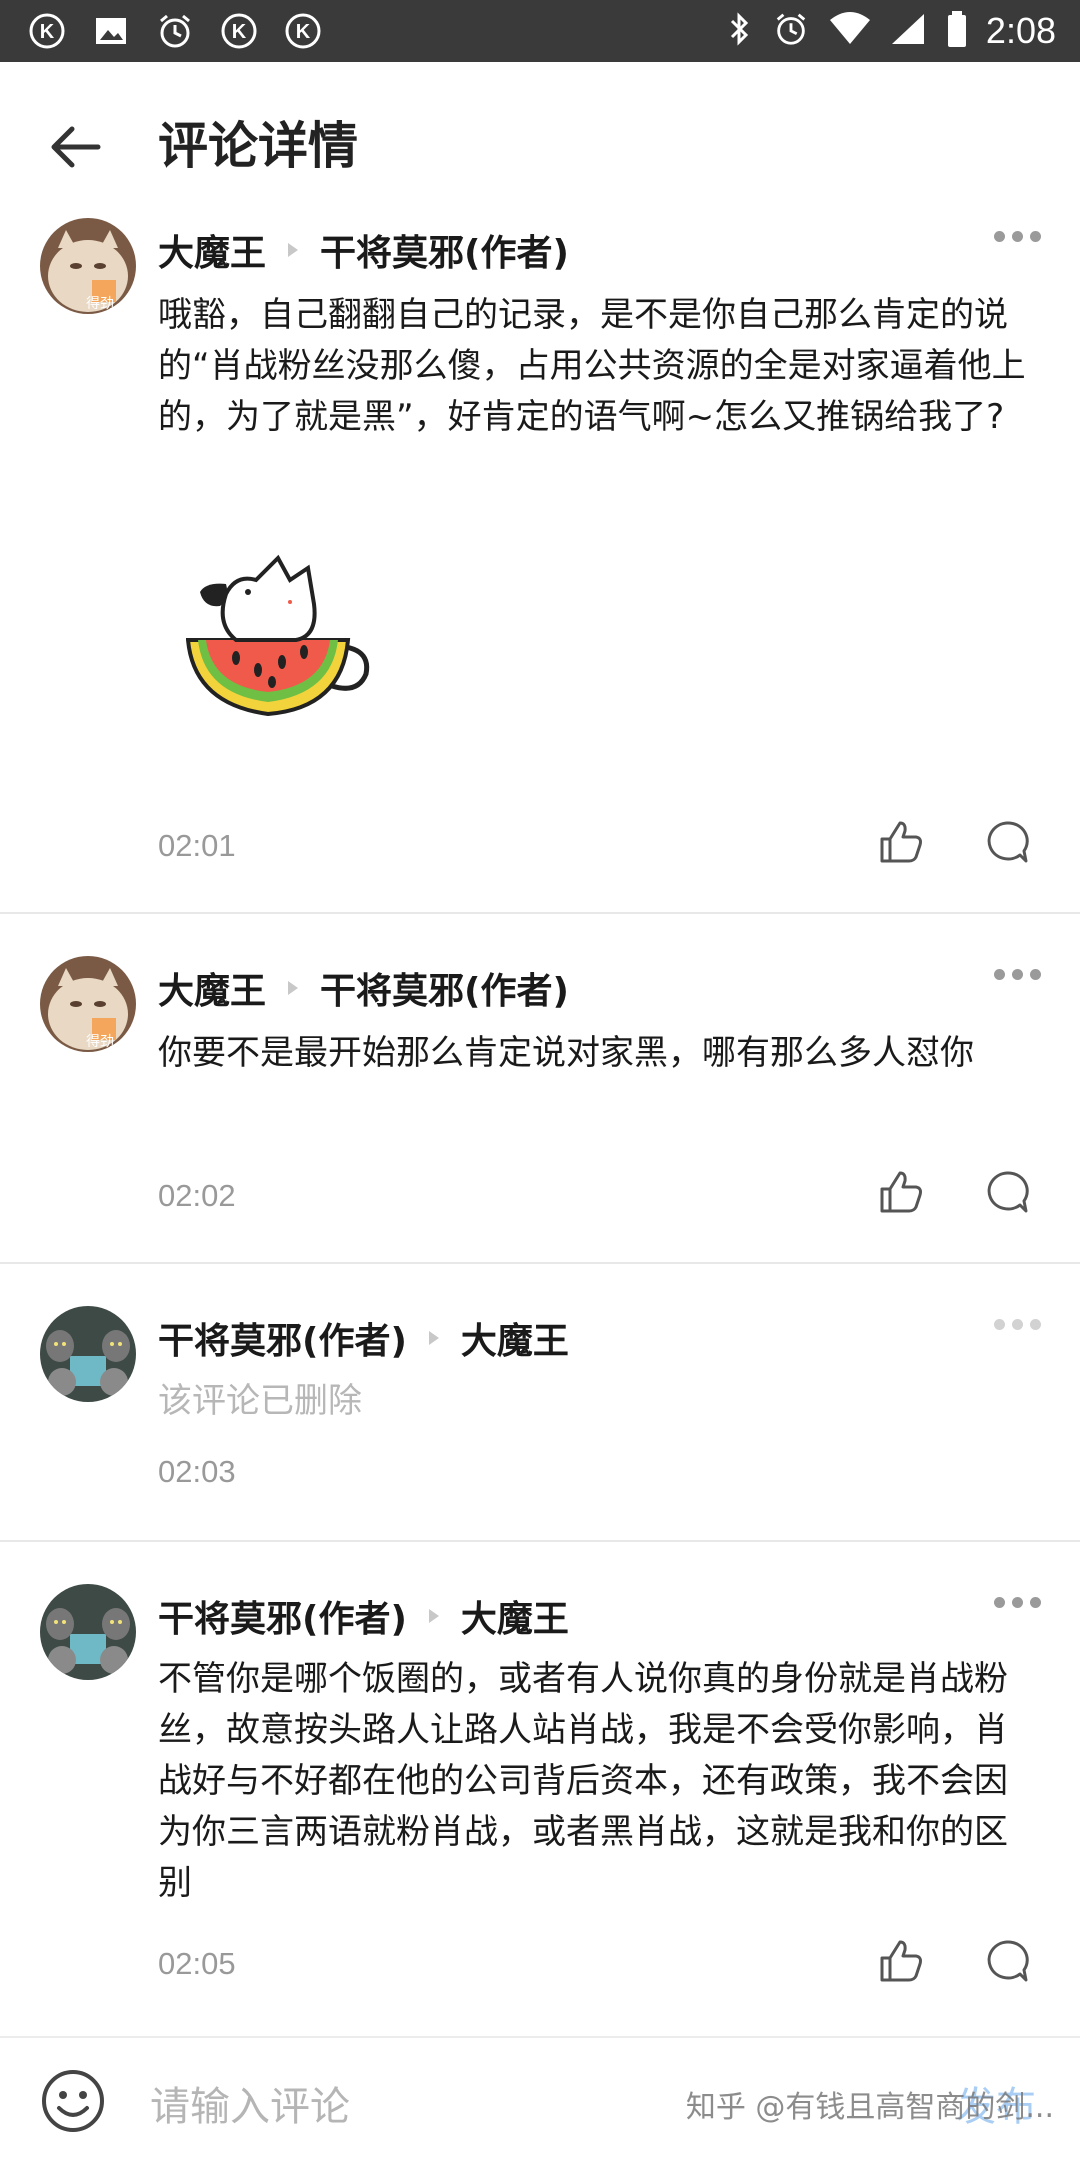 This screenshot has height=2162, width=1080. Describe the element at coordinates (197, 845) in the screenshot. I see `comment-time: 02:01` at that location.